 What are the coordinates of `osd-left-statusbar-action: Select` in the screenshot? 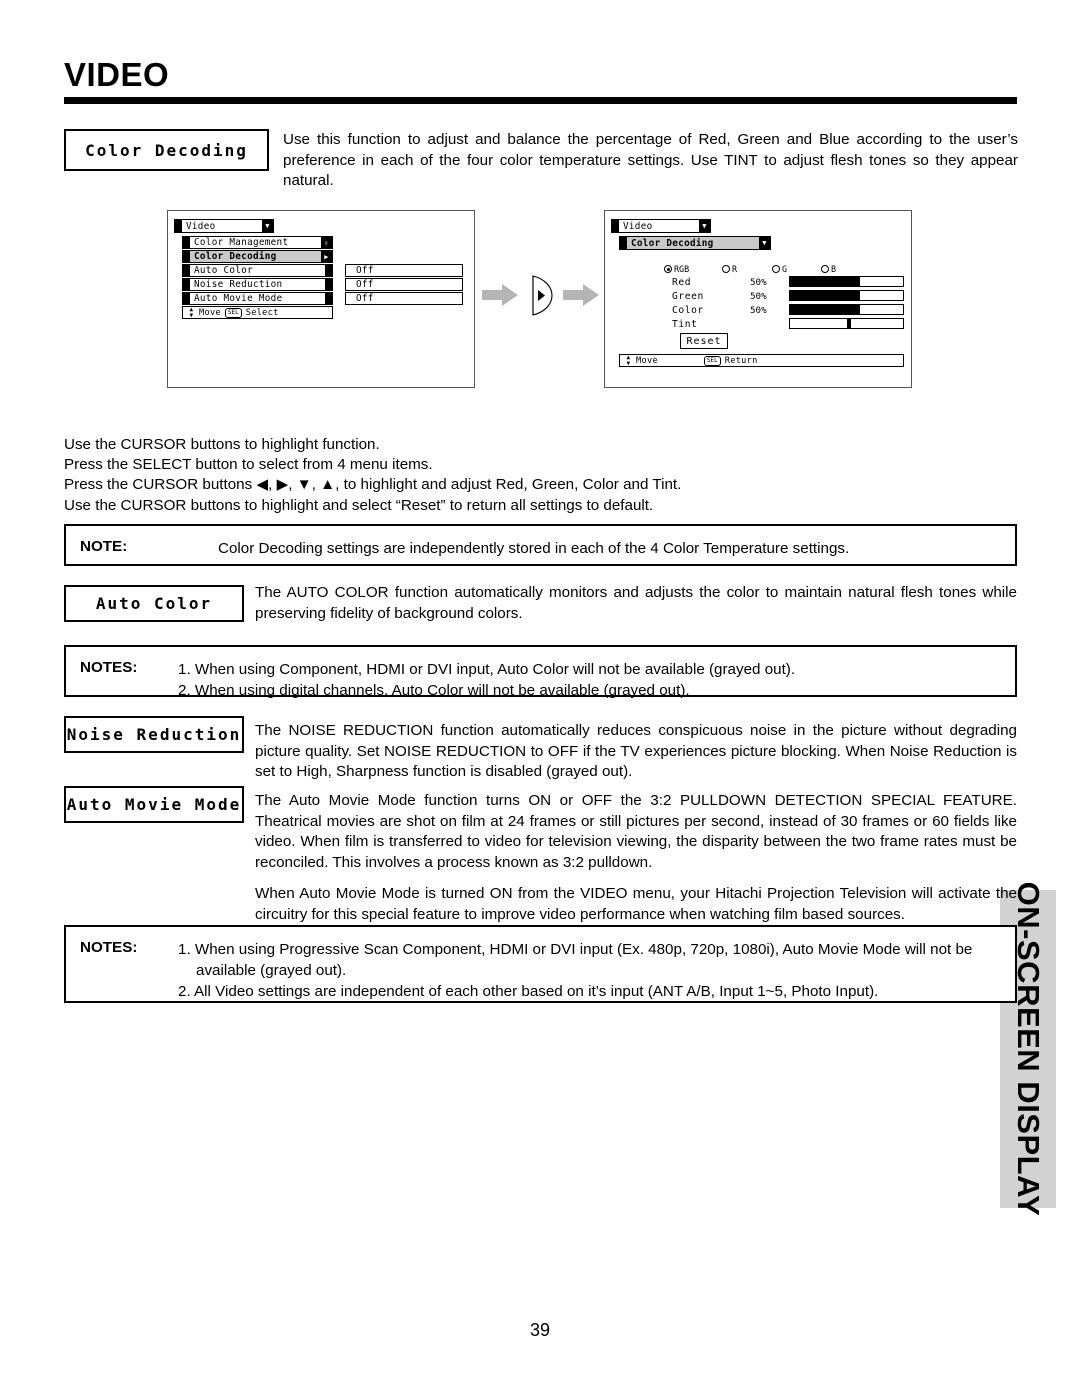 It's located at (262, 312).